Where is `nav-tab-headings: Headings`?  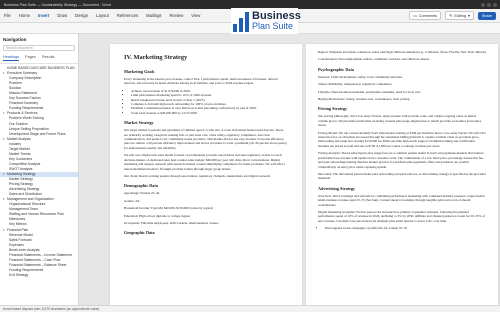
nav-tab-headings: Headings is located at coordinates (11, 58).